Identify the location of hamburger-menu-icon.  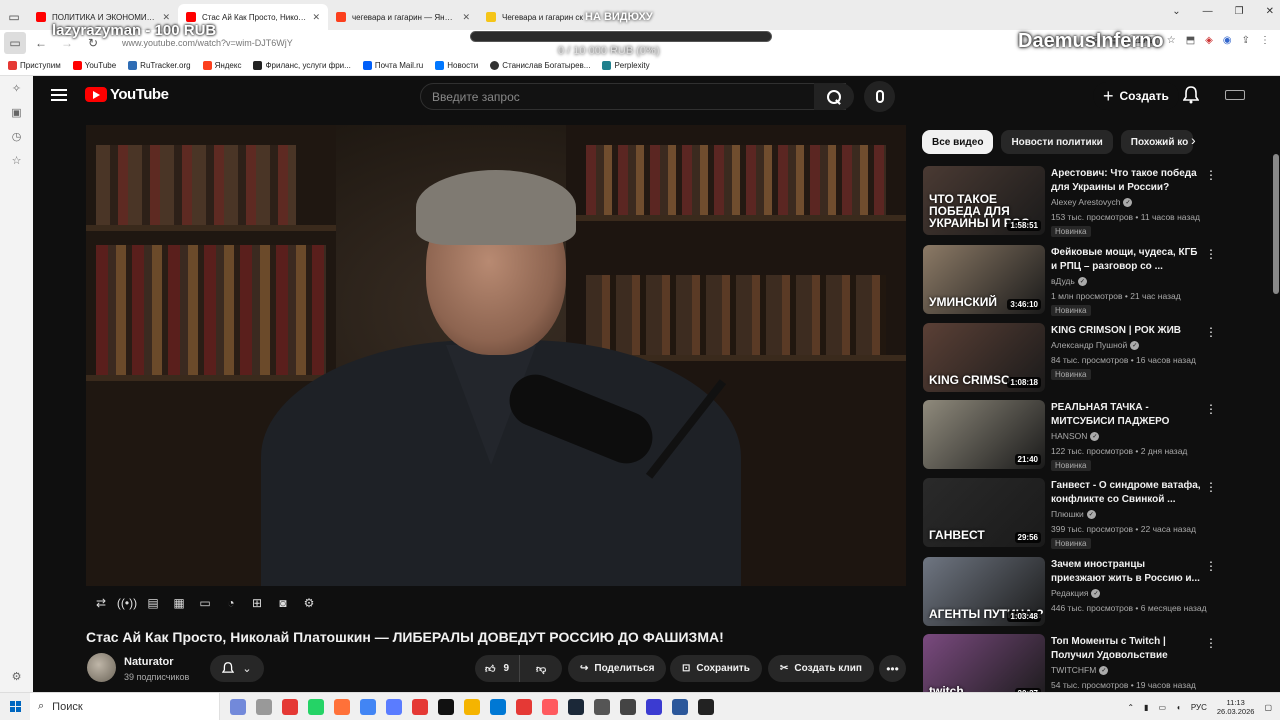
(59, 95).